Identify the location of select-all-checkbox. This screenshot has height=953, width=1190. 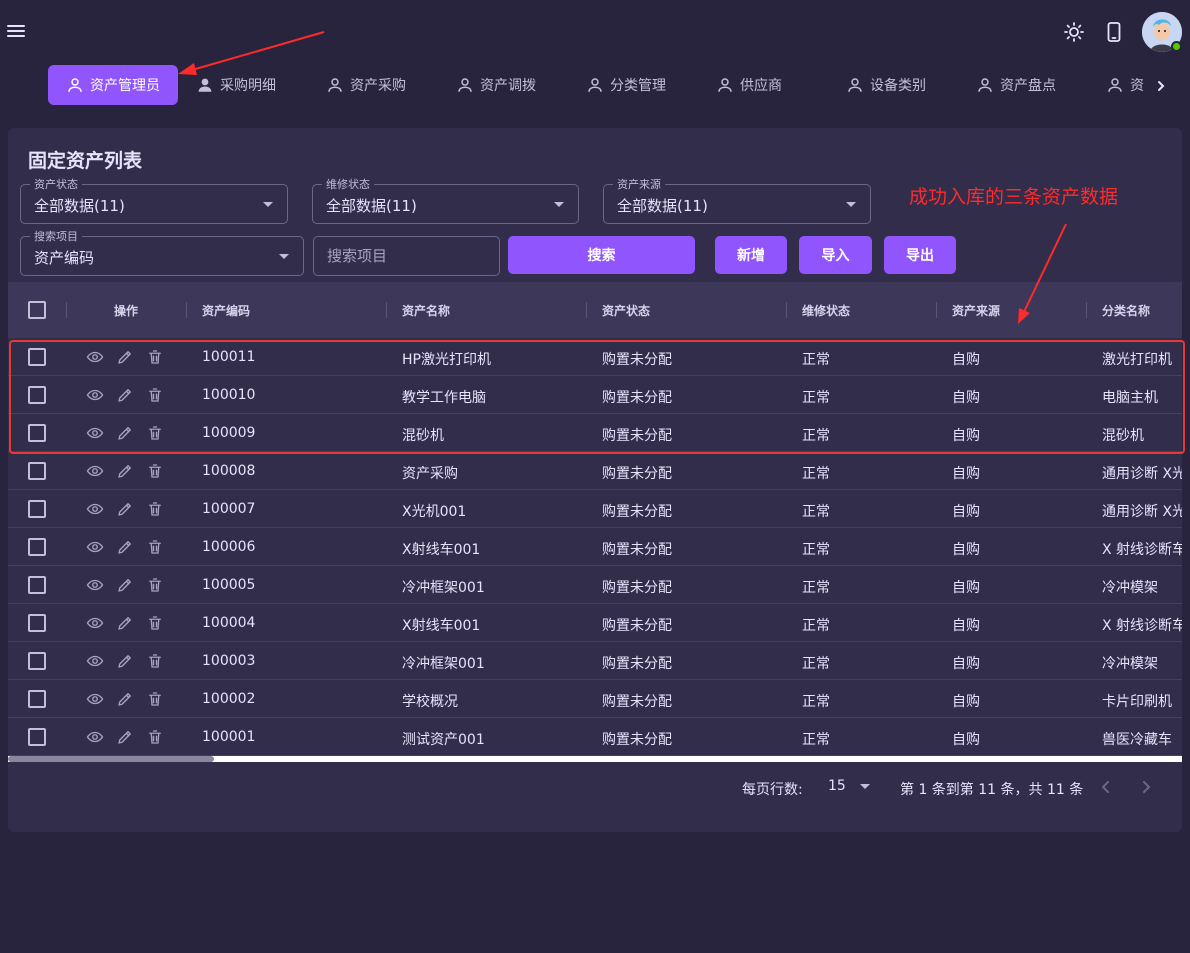
(37, 310).